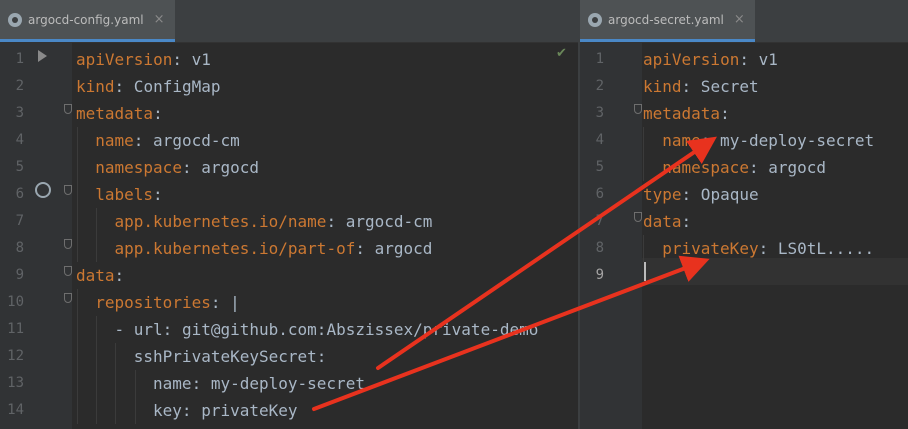 This screenshot has height=429, width=908. Describe the element at coordinates (43, 190) in the screenshot. I see `kubernetes-icon` at that location.